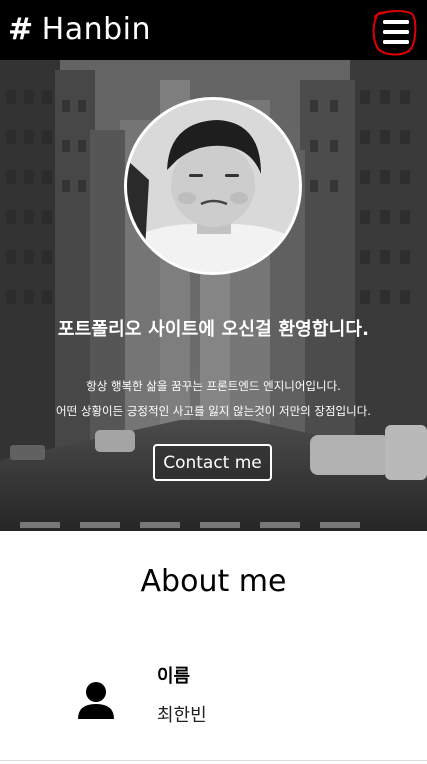 The image size is (427, 764). I want to click on profile-photo, so click(213, 186).